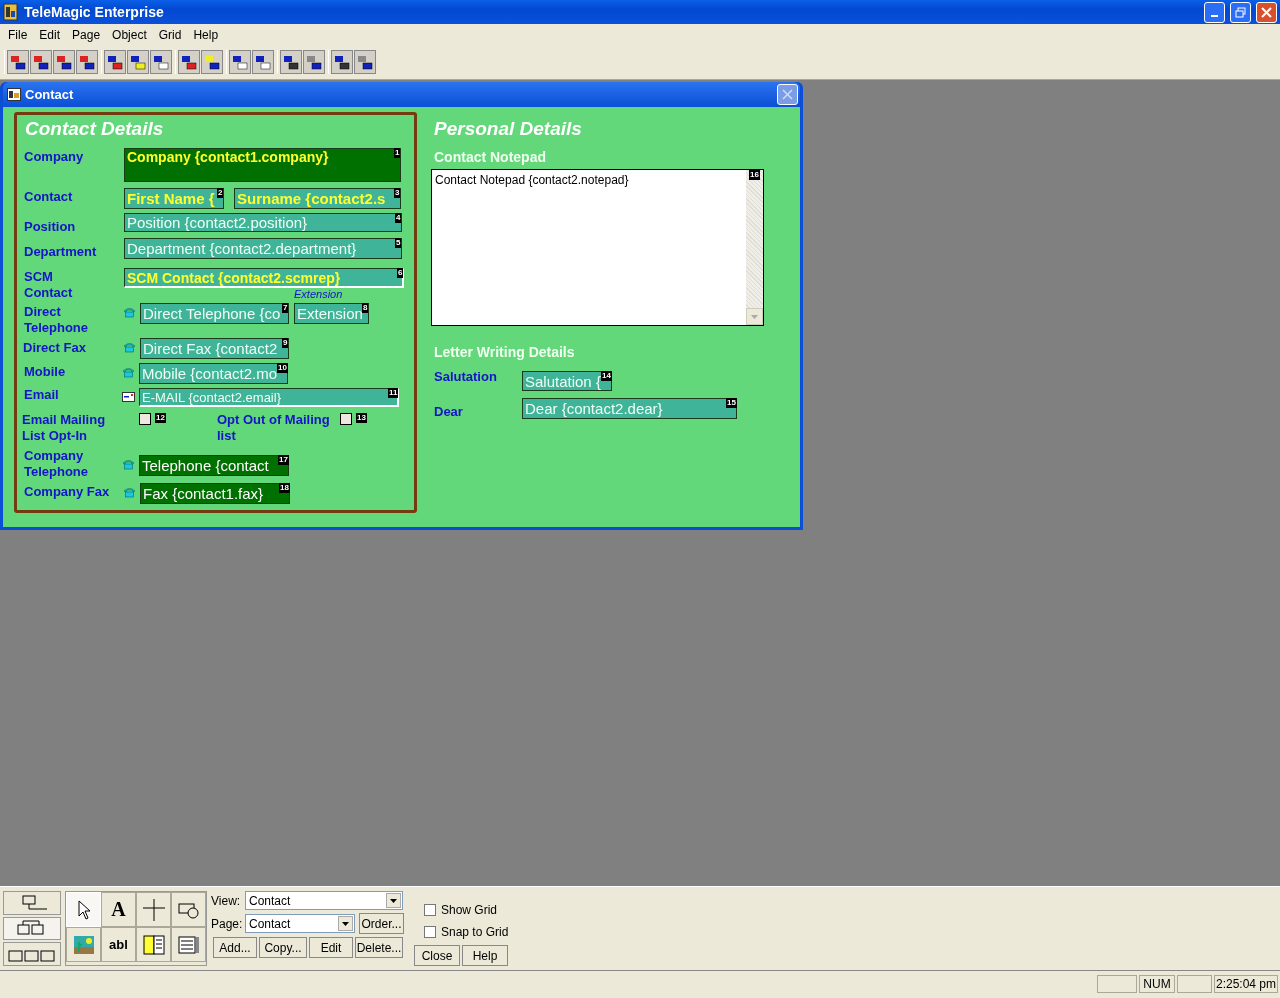 Image resolution: width=1280 pixels, height=998 pixels. I want to click on field-number: 2, so click(220, 193).